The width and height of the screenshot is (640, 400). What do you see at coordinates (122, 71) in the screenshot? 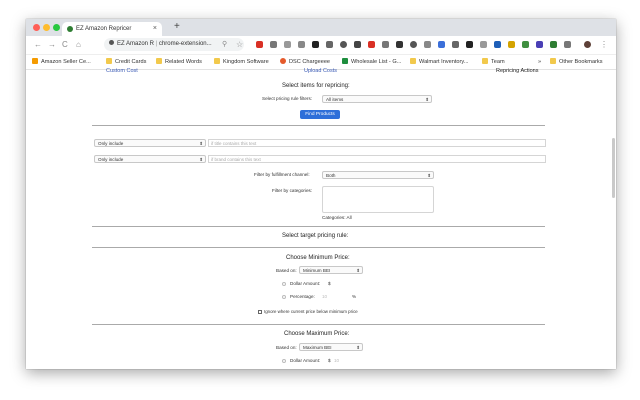
I see `custom-cost-link: Custom Cost` at bounding box center [122, 71].